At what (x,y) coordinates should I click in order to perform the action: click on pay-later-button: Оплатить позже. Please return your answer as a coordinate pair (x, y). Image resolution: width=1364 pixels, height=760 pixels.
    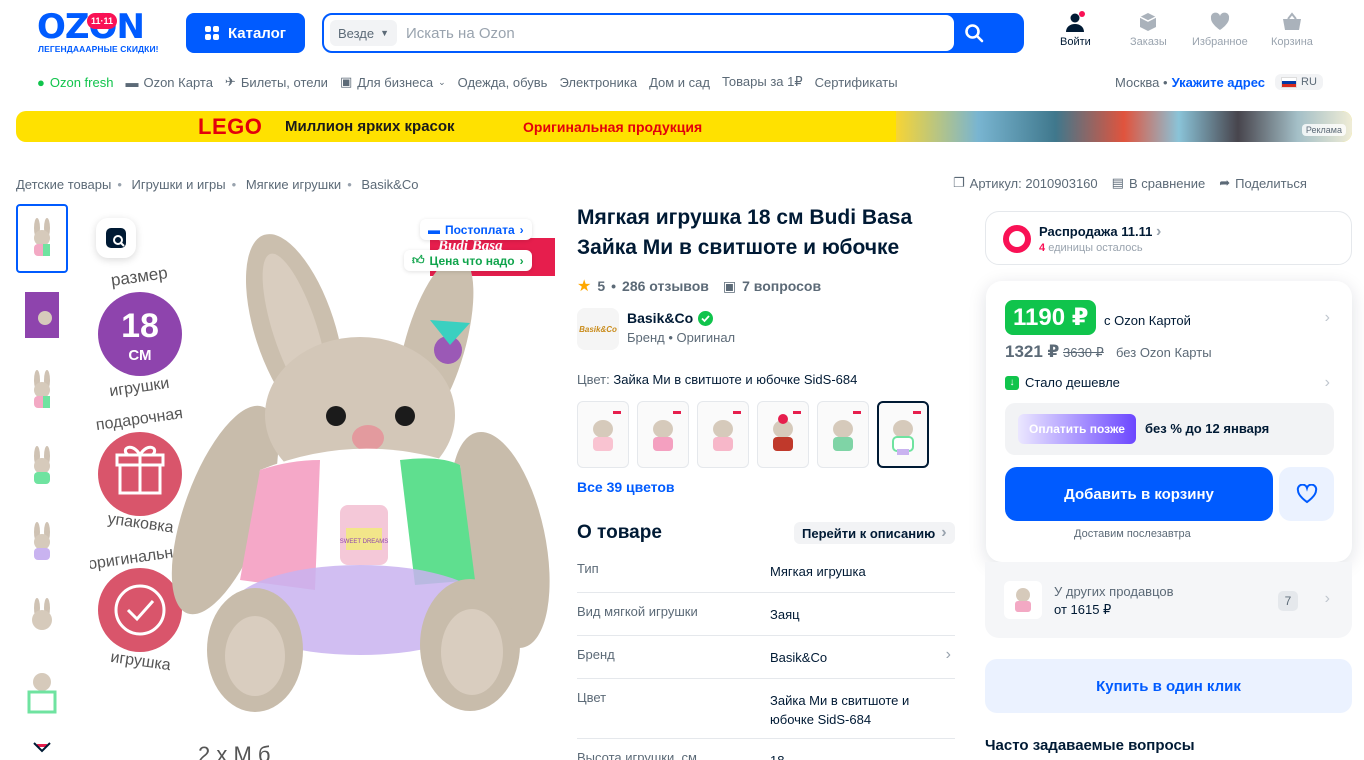
    Looking at the image, I should click on (1077, 429).